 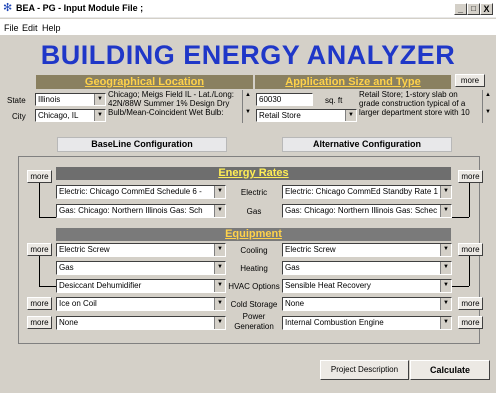 I want to click on power-generation-label: Power Generation, so click(x=254, y=322).